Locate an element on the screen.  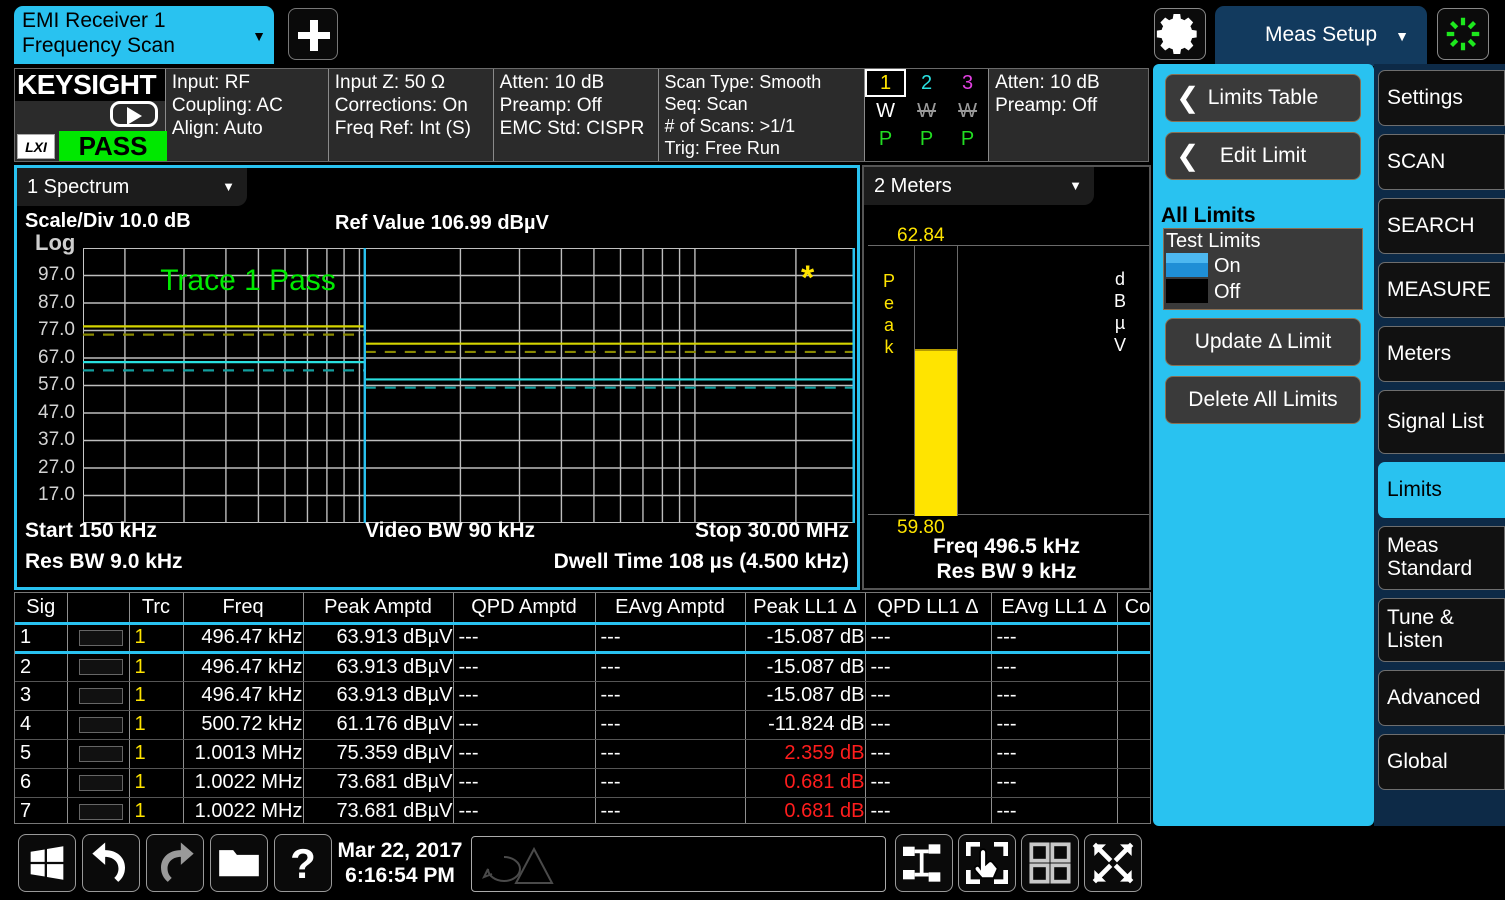
column-header-0: Sig is located at coordinates (41, 608).